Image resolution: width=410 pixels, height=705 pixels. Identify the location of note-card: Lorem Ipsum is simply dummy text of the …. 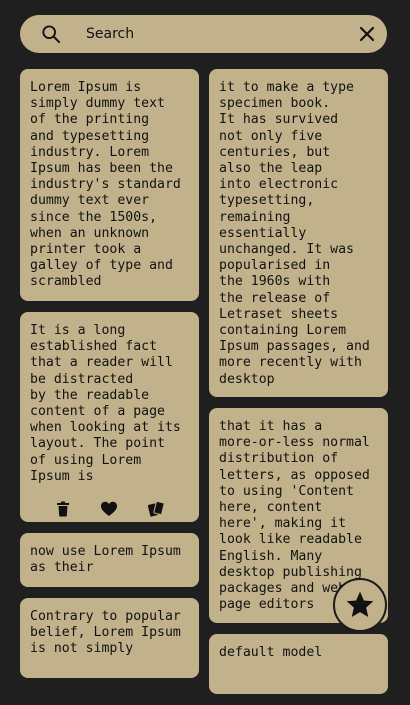
(109, 185).